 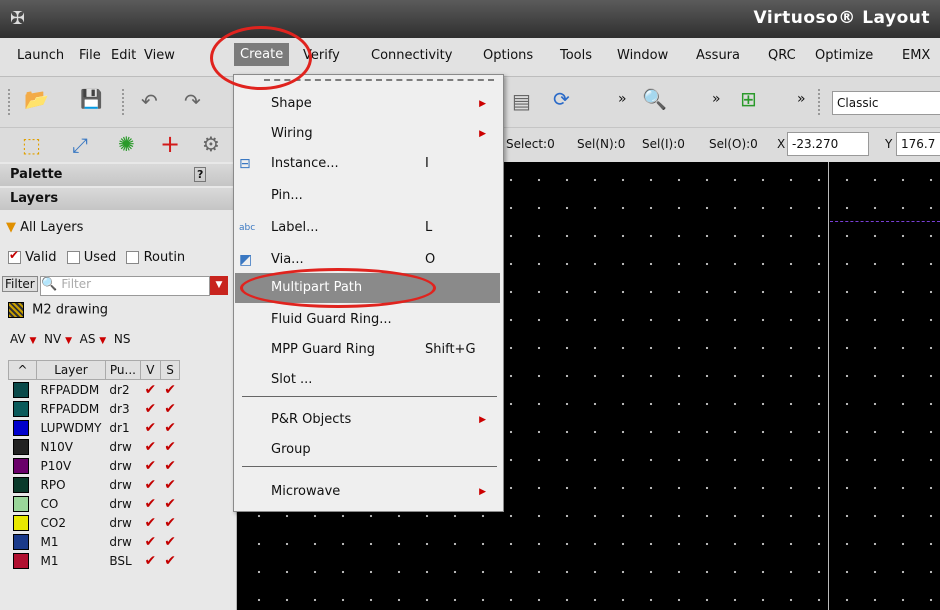 I want to click on layer-row: CO drw ✔ ✔, so click(x=94, y=503).